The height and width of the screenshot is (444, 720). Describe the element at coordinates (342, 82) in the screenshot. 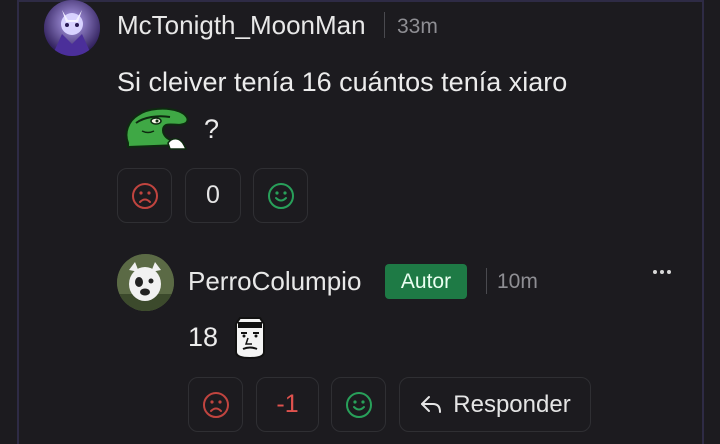

I see `comment-text: Si cleiver tenía 16 cuántos tenía xiaro` at that location.